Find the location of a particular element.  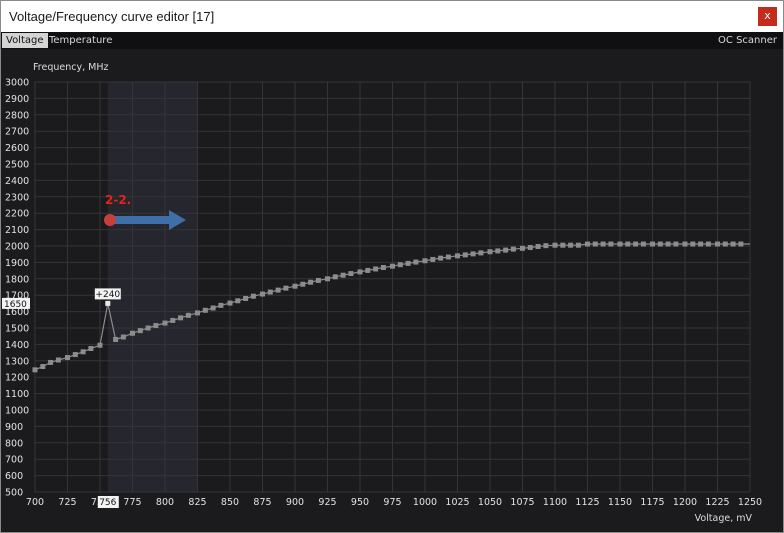

x-tick-label: 1125 is located at coordinates (587, 502).